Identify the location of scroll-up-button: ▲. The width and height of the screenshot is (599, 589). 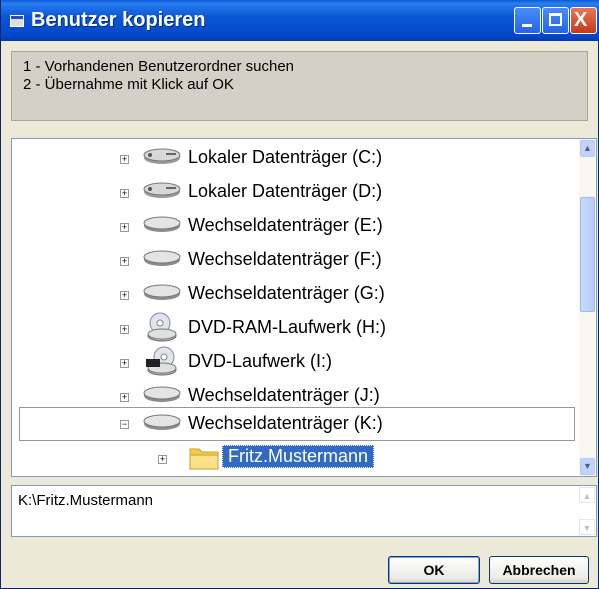
(587, 148).